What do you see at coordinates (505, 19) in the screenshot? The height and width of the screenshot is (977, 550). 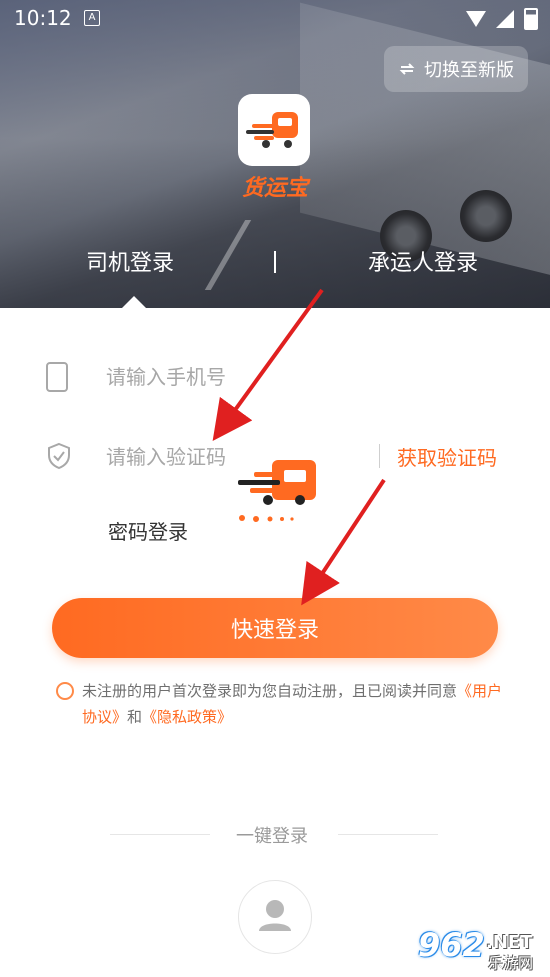 I see `signal-icon` at bounding box center [505, 19].